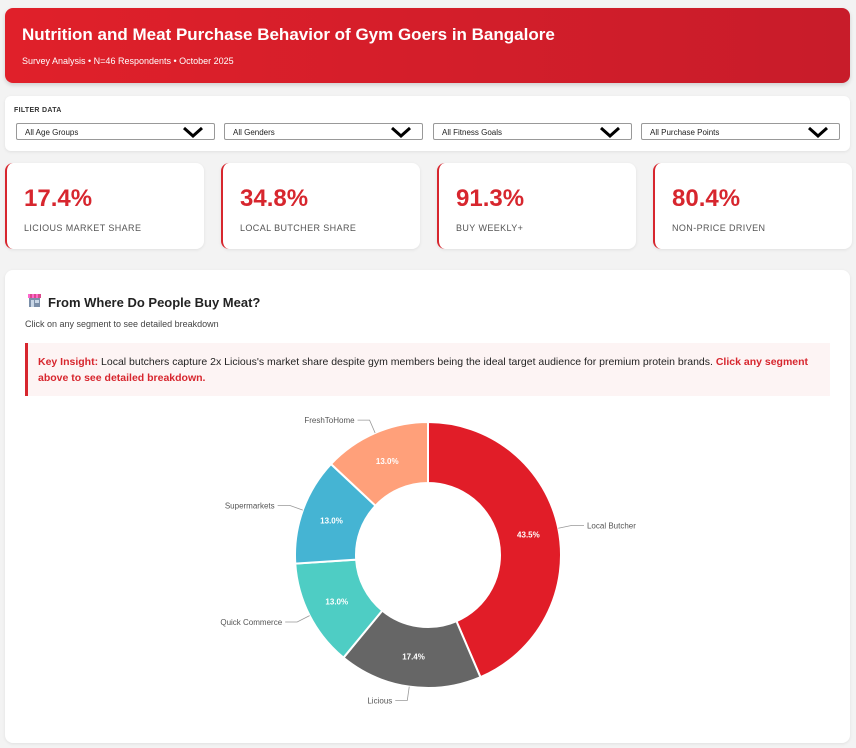  Describe the element at coordinates (752, 206) in the screenshot. I see `kpi-card-non-price-driven: 80.4% NON-PRICE DRIVEN` at that location.